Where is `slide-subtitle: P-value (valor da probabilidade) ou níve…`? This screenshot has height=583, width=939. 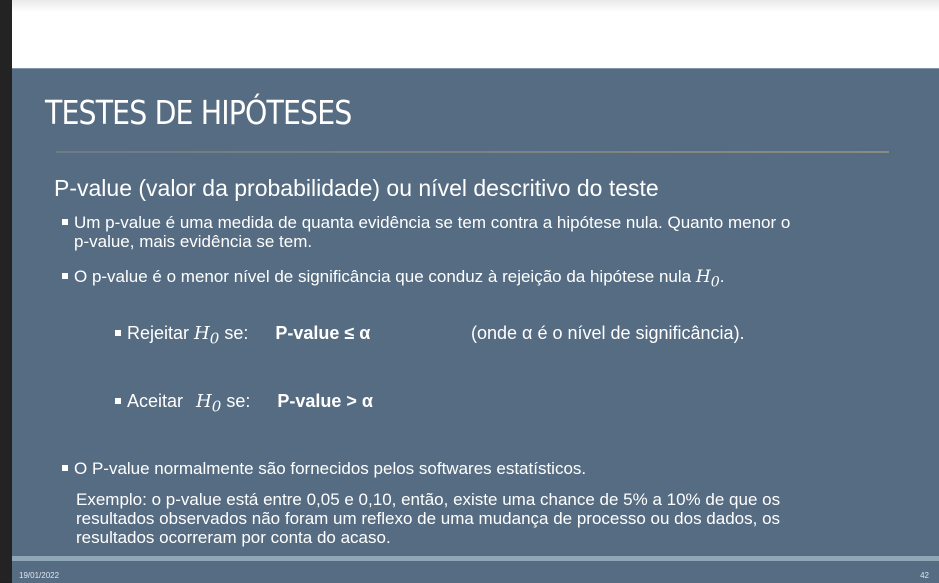
slide-subtitle: P-value (valor da probabilidade) ou níve… is located at coordinates (356, 188).